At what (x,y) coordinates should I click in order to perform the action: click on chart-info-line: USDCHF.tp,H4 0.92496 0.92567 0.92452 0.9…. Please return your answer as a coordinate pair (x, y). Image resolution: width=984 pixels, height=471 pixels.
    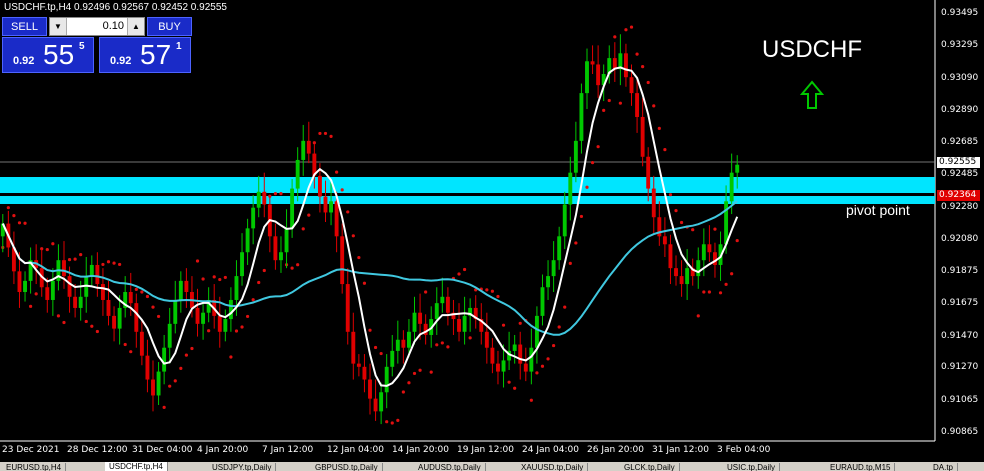
    Looking at the image, I should click on (115, 7).